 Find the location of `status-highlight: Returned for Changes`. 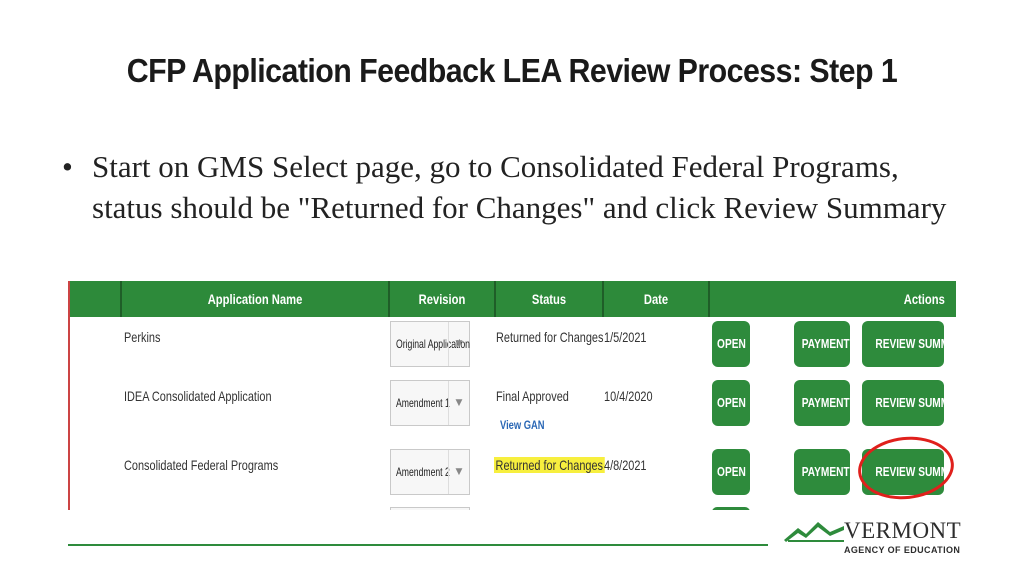

status-highlight: Returned for Changes is located at coordinates (549, 465).